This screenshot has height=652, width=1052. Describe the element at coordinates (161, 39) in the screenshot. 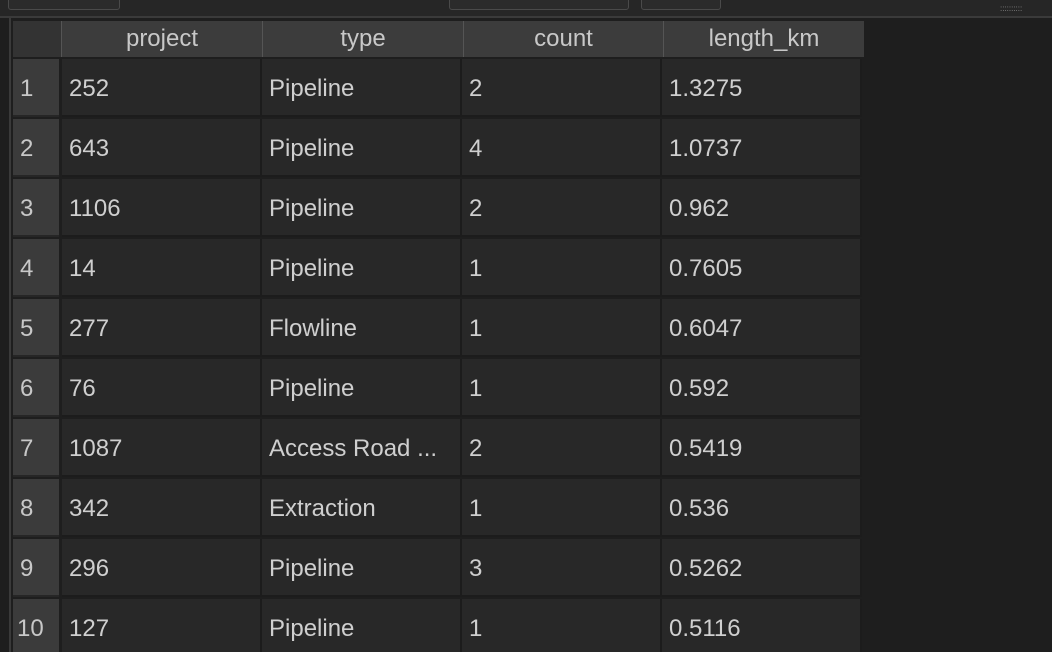

I see `column-header-project: project` at that location.